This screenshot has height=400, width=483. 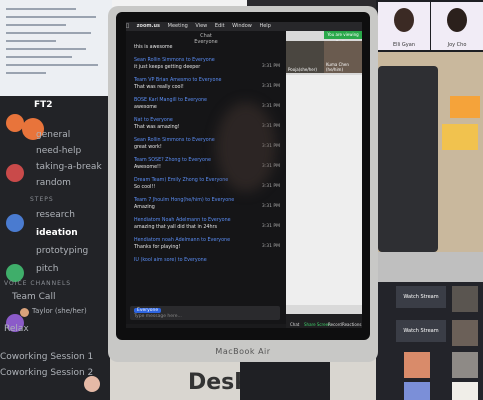 What do you see at coordinates (182, 240) in the screenshot?
I see `chat-sender: Hendiatom noah Adelmann to Everyone` at bounding box center [182, 240].